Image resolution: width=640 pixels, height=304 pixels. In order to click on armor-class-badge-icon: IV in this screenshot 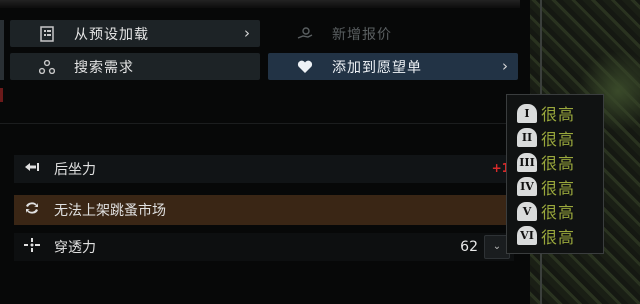, I will do `click(527, 187)`.